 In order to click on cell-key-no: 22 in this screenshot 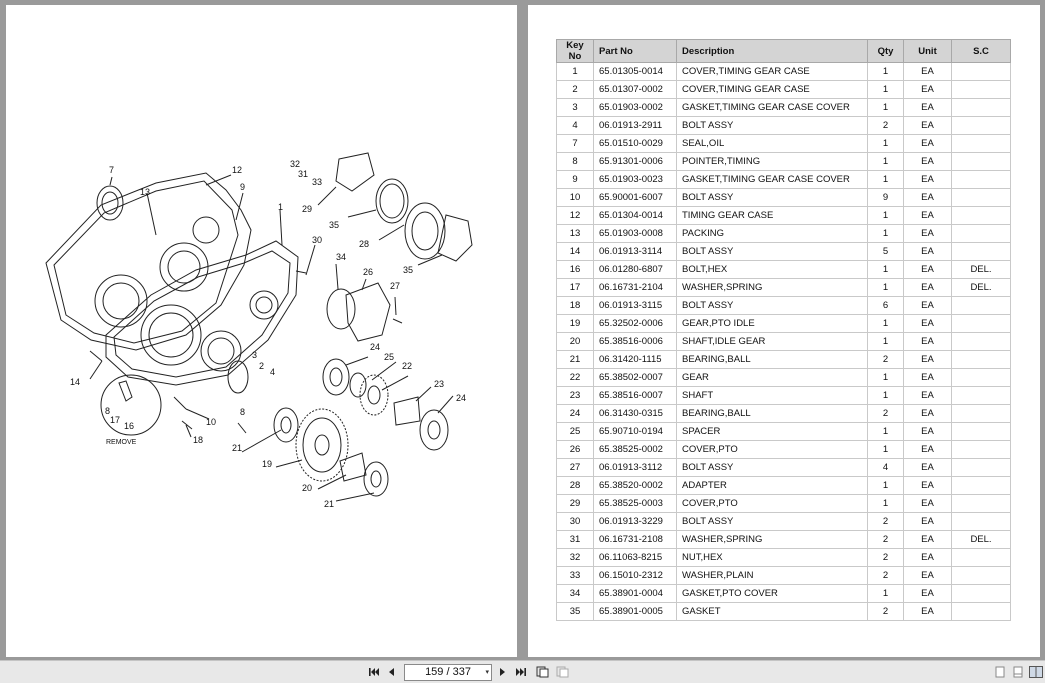, I will do `click(575, 377)`.